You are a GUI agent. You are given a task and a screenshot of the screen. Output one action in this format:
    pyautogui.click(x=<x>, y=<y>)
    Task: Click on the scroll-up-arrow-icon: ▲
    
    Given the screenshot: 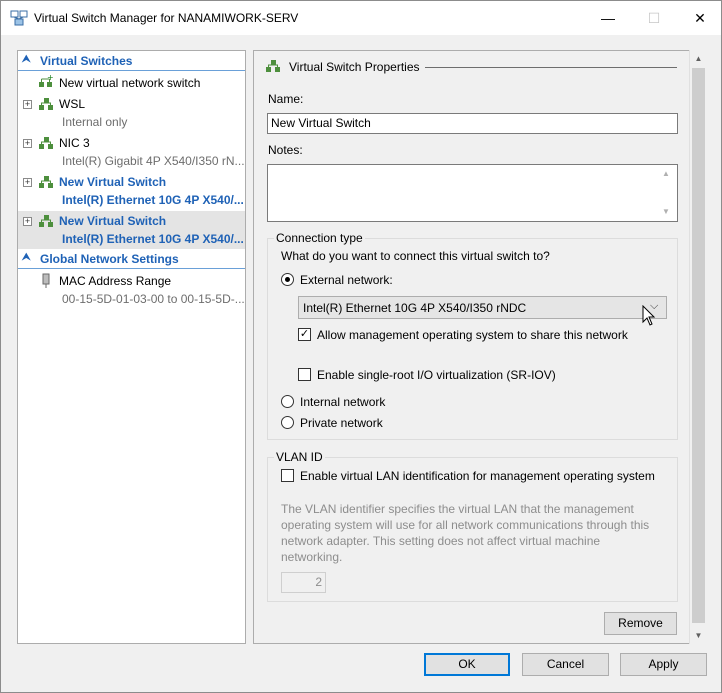 What is the action you would take?
    pyautogui.click(x=666, y=173)
    